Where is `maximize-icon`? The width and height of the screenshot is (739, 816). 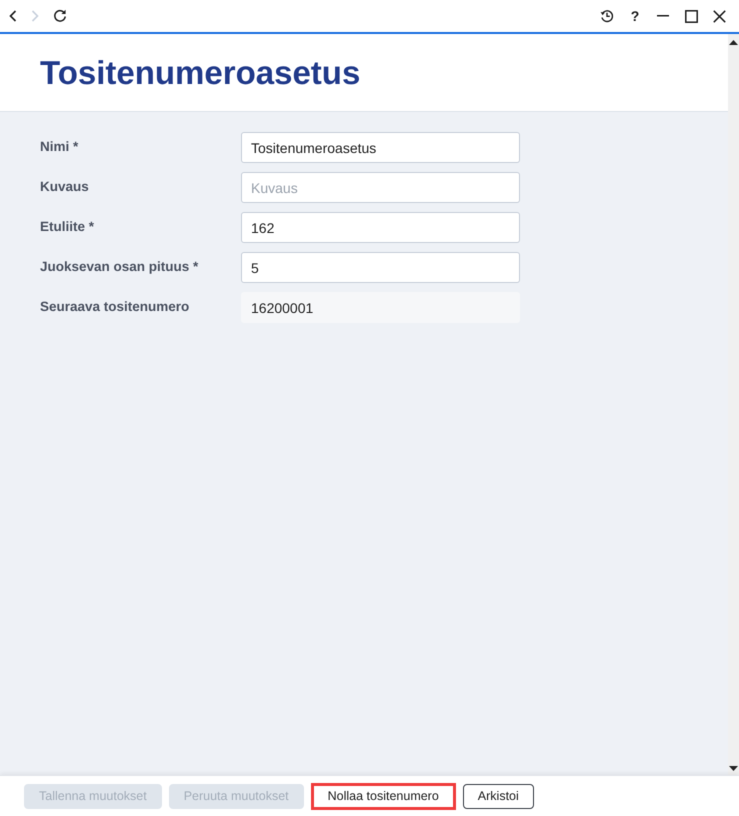
maximize-icon is located at coordinates (691, 16).